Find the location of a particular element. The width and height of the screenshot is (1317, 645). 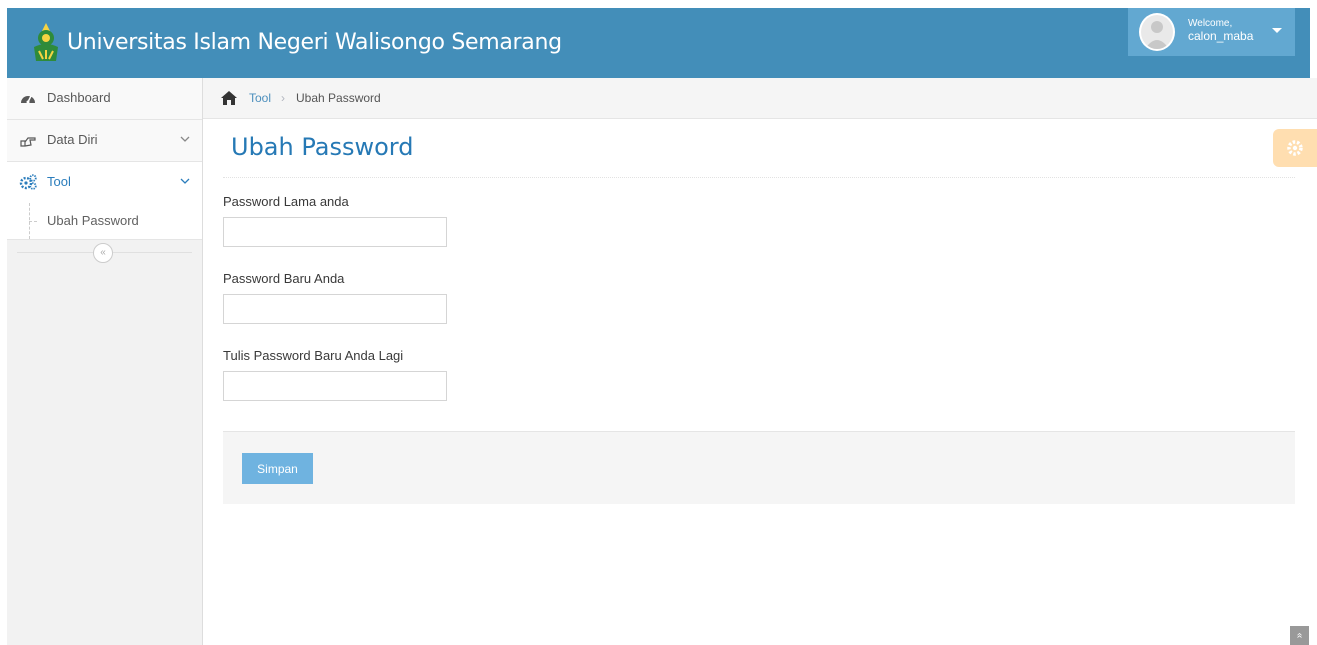

sidebar: Dashboard Data Diri Tool Ubah Password « is located at coordinates (105, 361).